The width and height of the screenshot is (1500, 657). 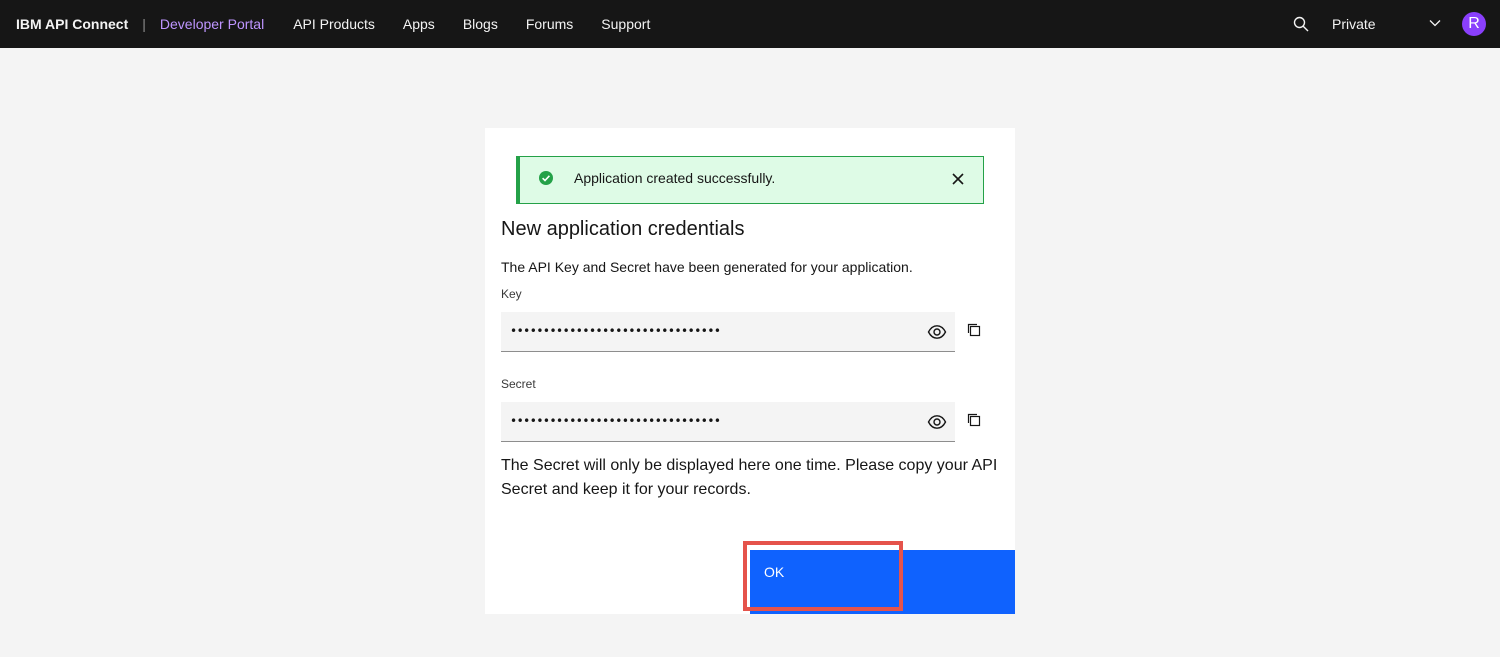 I want to click on header-actions: Private R, so click(x=1395, y=24).